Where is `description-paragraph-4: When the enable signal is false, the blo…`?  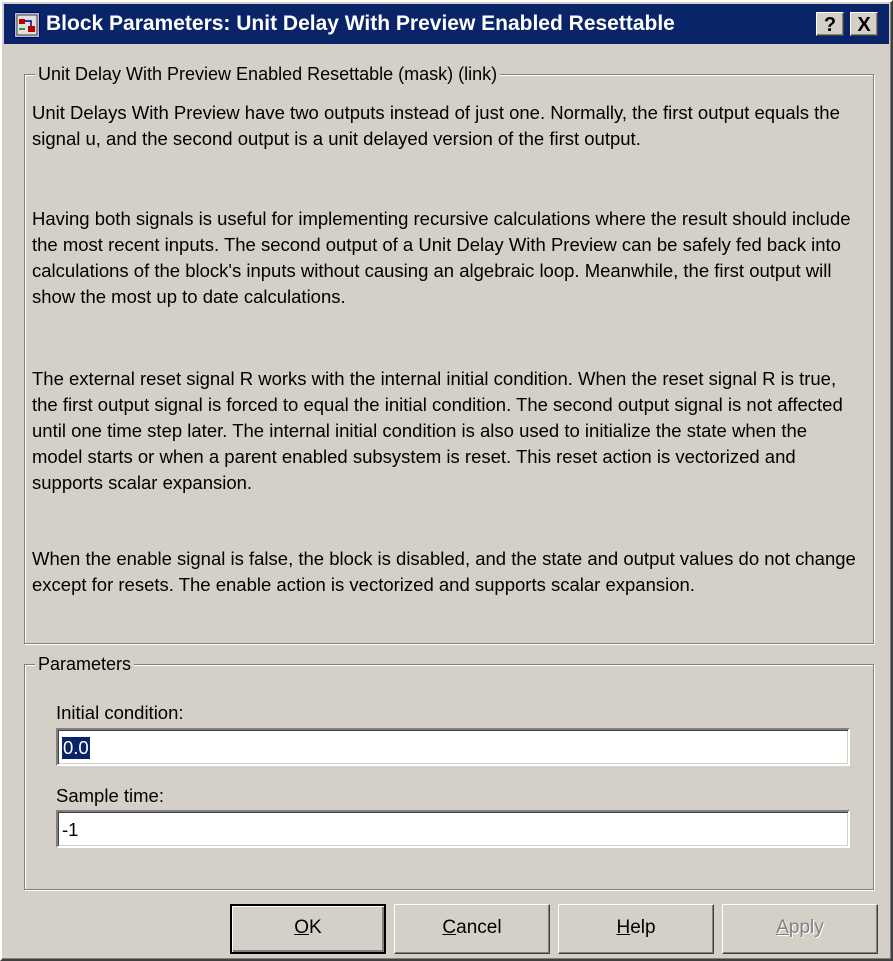
description-paragraph-4: When the enable signal is false, the blo… is located at coordinates (444, 571).